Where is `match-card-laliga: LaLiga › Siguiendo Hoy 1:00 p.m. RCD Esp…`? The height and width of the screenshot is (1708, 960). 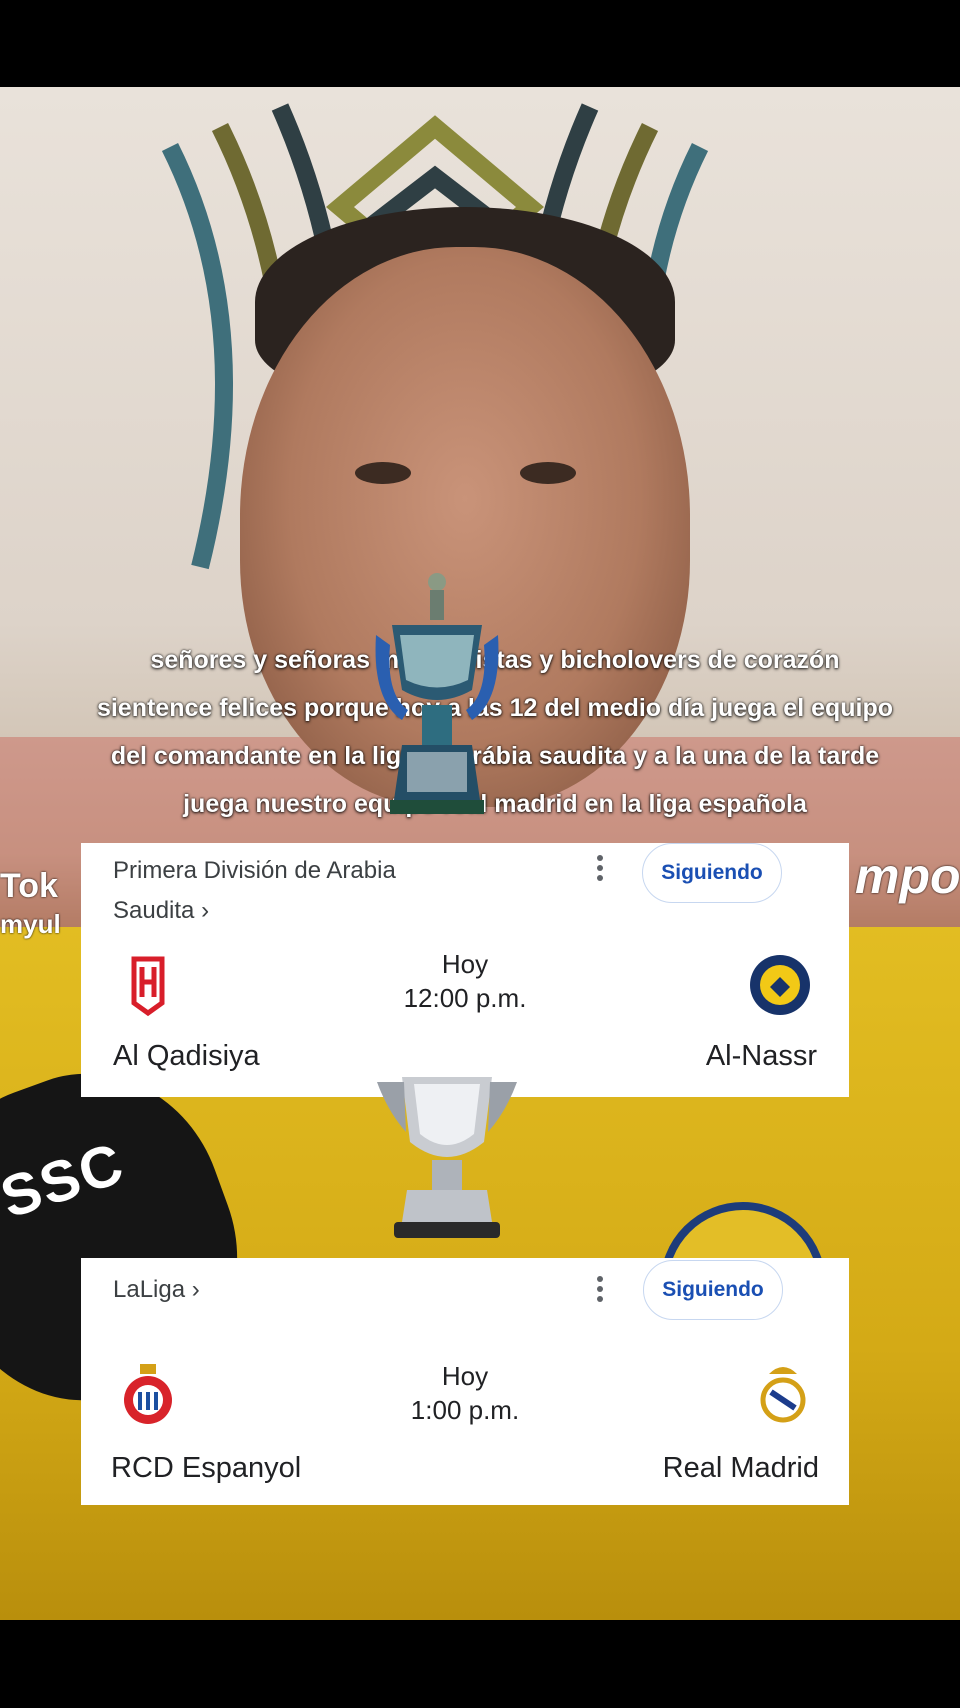 match-card-laliga: LaLiga › Siguiendo Hoy 1:00 p.m. RCD Esp… is located at coordinates (465, 1381).